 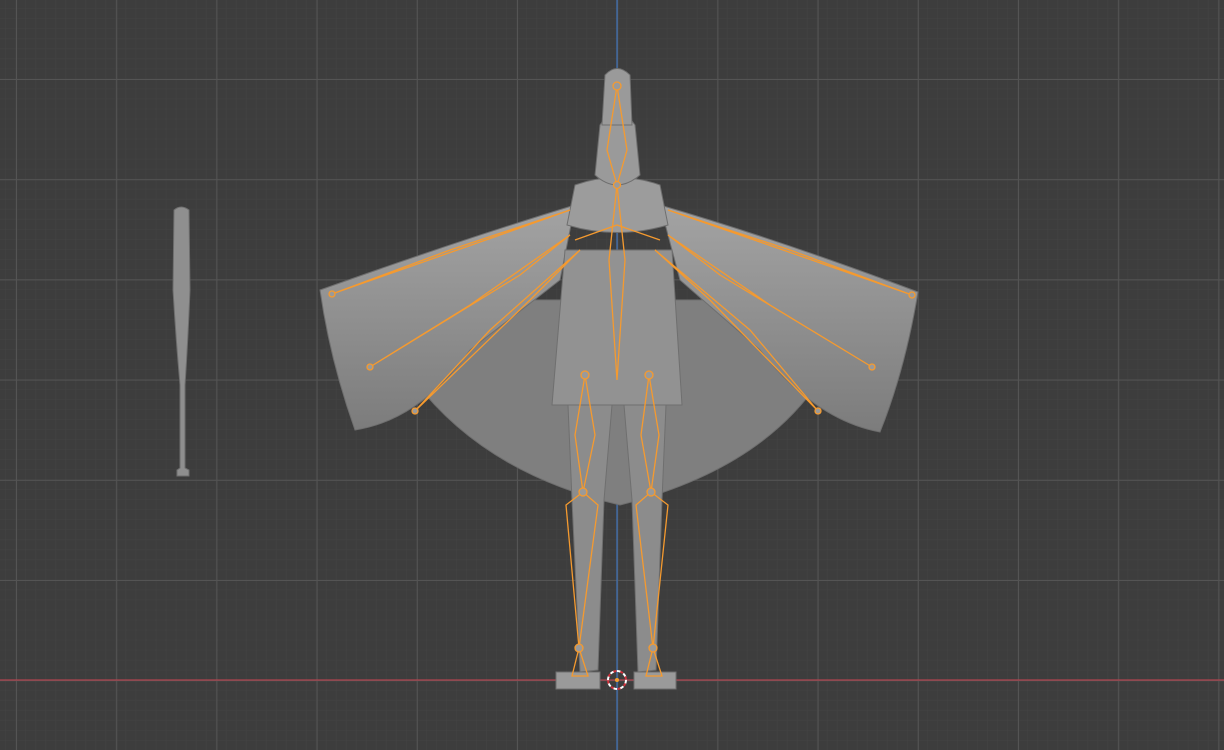 What do you see at coordinates (578, 680) in the screenshot?
I see `left-shoe` at bounding box center [578, 680].